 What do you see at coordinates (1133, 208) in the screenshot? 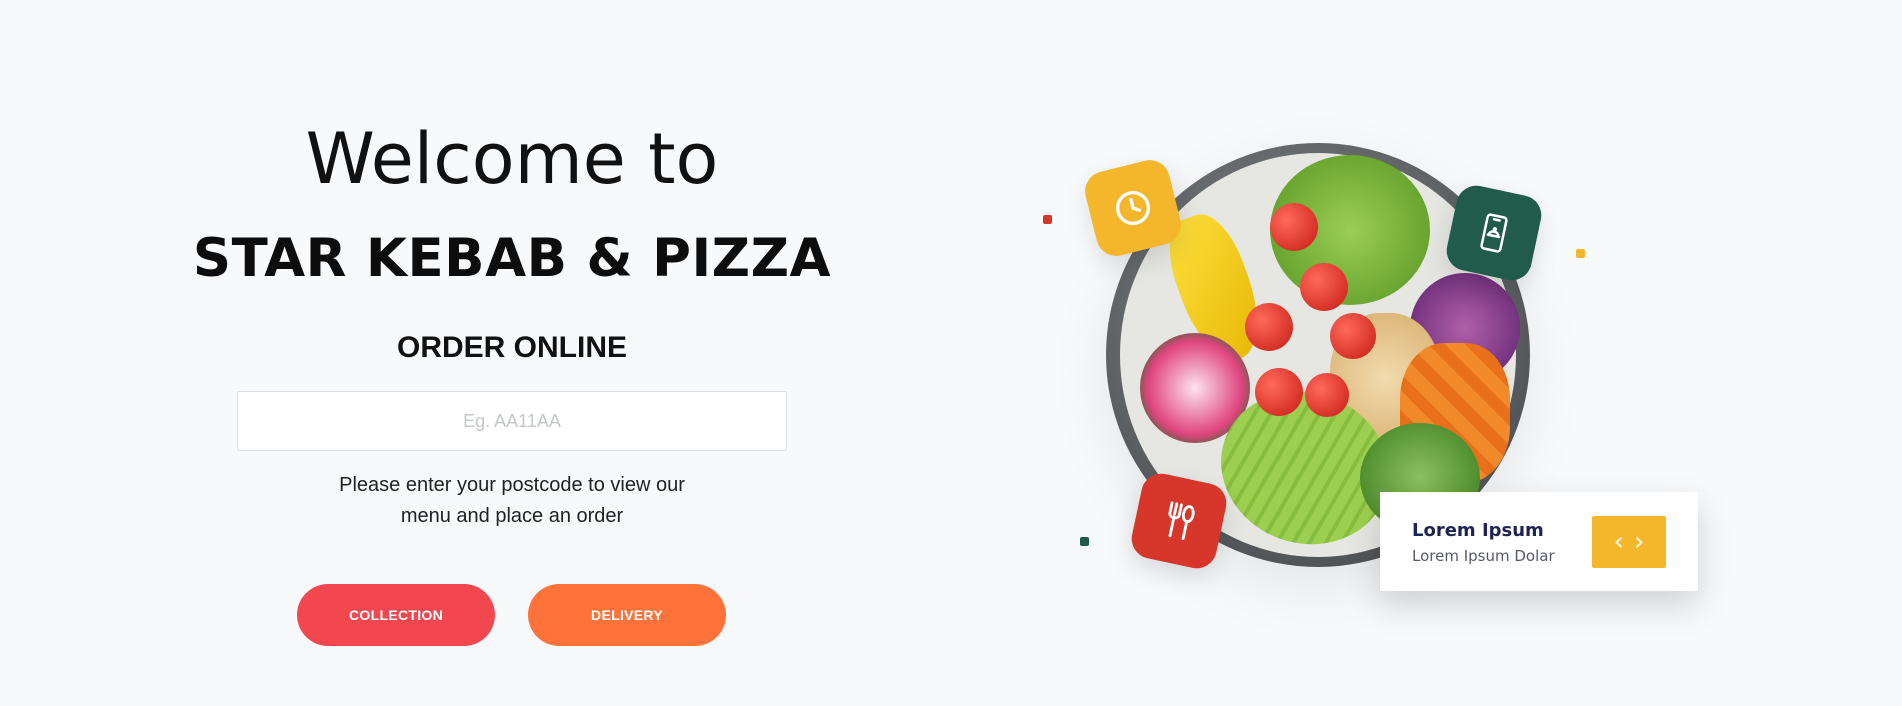
I see `clock-icon` at bounding box center [1133, 208].